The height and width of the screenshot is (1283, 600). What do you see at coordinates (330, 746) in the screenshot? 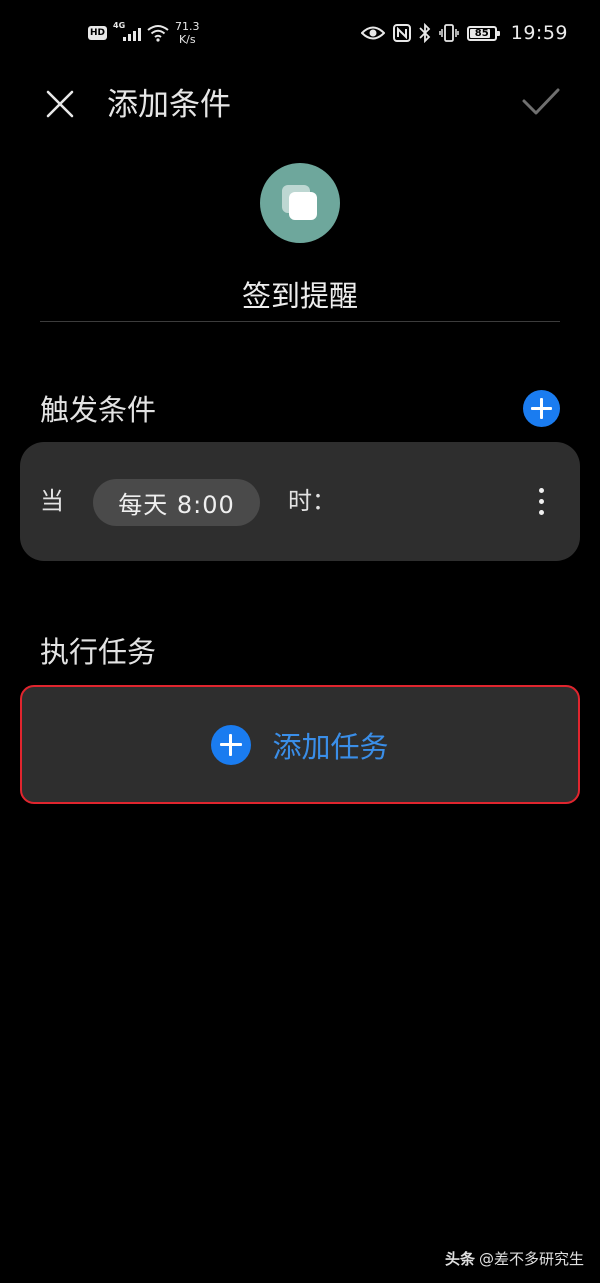
I see `add-task-label: 添加任务` at bounding box center [330, 746].